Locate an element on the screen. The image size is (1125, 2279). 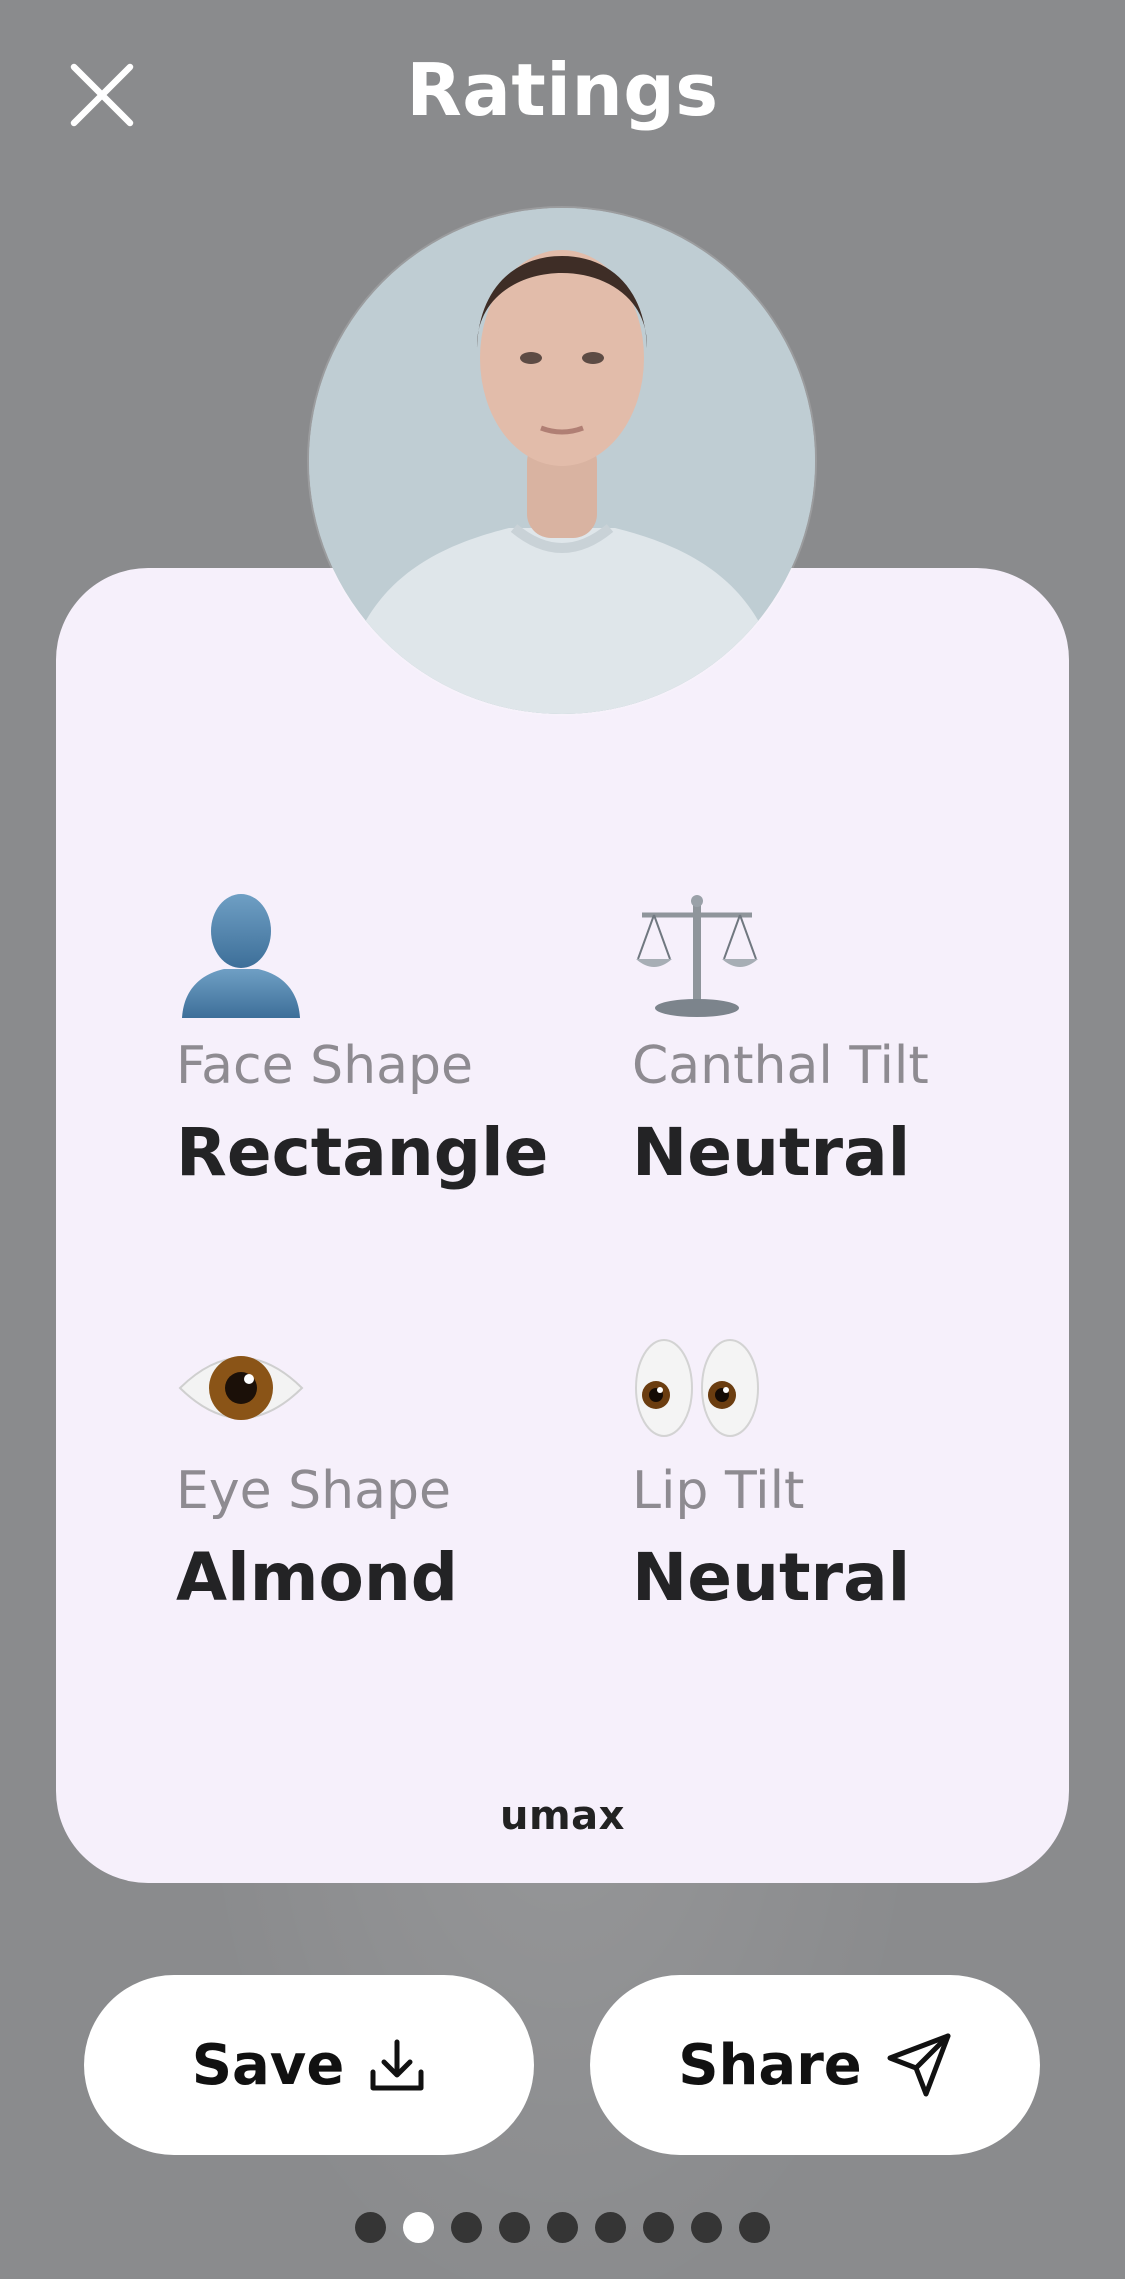
metric-value: Almond is located at coordinates (317, 1577).